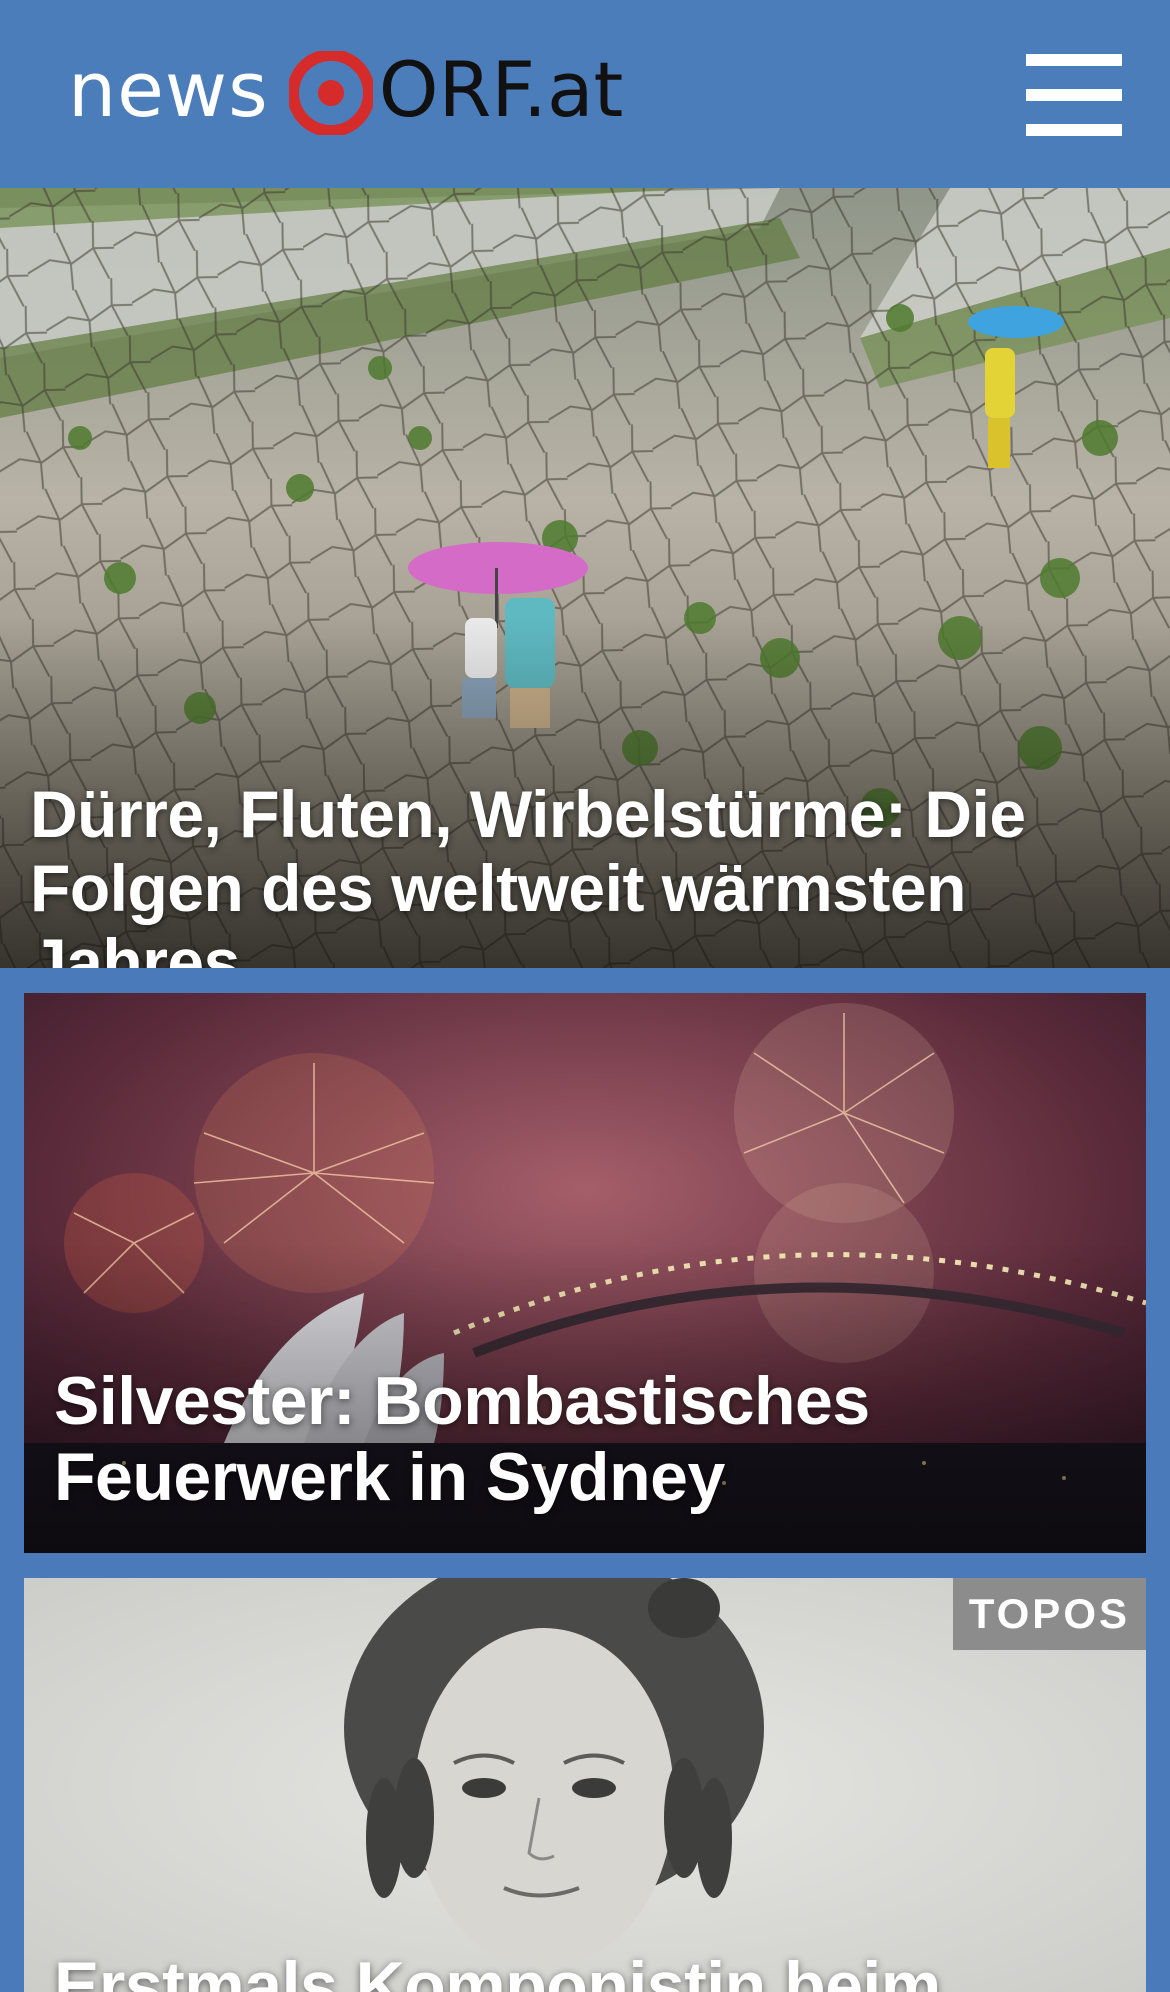 The height and width of the screenshot is (1992, 1170). What do you see at coordinates (330, 93) in the screenshot?
I see `orf-target-icon` at bounding box center [330, 93].